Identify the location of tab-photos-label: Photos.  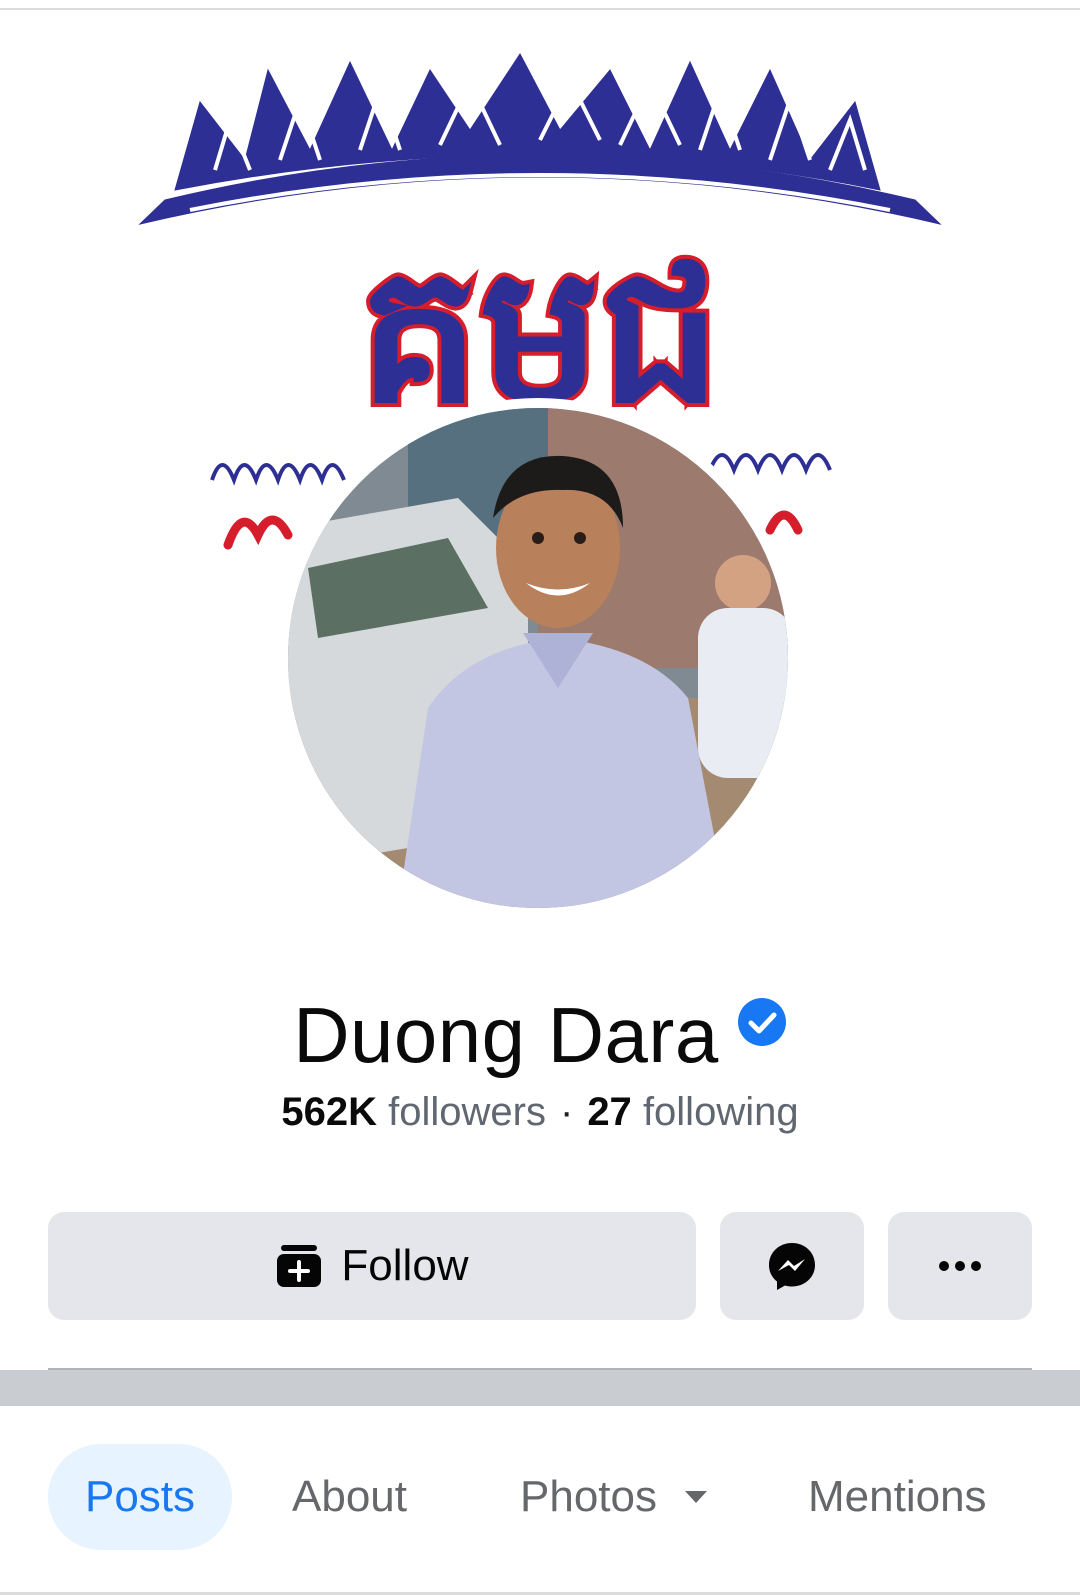
(588, 1496).